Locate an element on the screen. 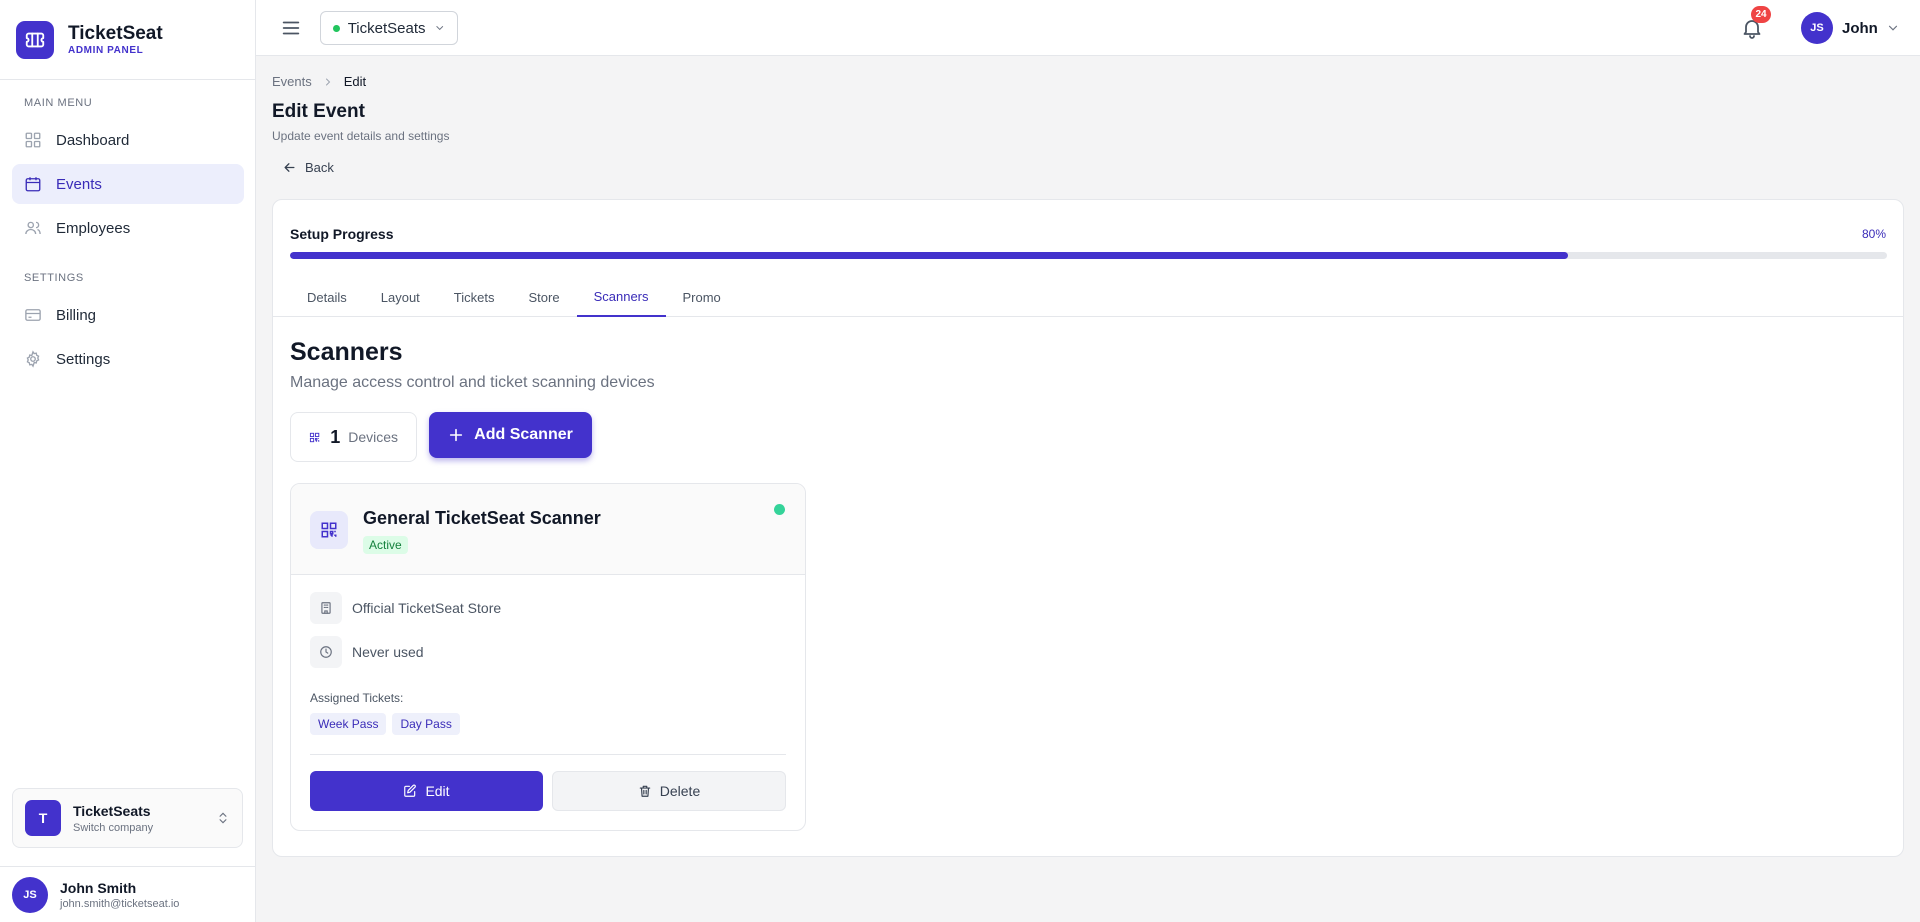 This screenshot has width=1920, height=922. organization-select-value: TicketSeats is located at coordinates (386, 28).